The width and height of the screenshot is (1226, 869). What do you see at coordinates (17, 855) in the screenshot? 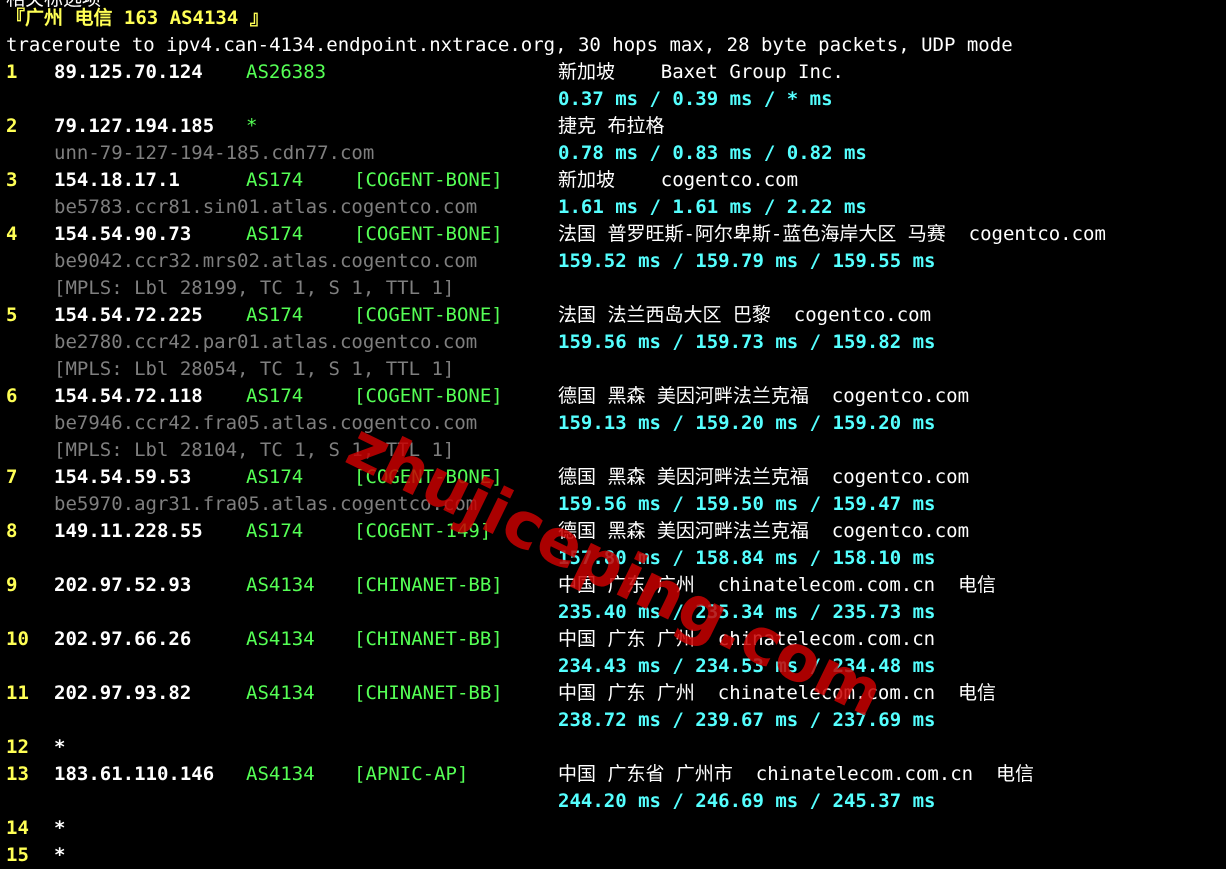
I see `hop-number: 15` at bounding box center [17, 855].